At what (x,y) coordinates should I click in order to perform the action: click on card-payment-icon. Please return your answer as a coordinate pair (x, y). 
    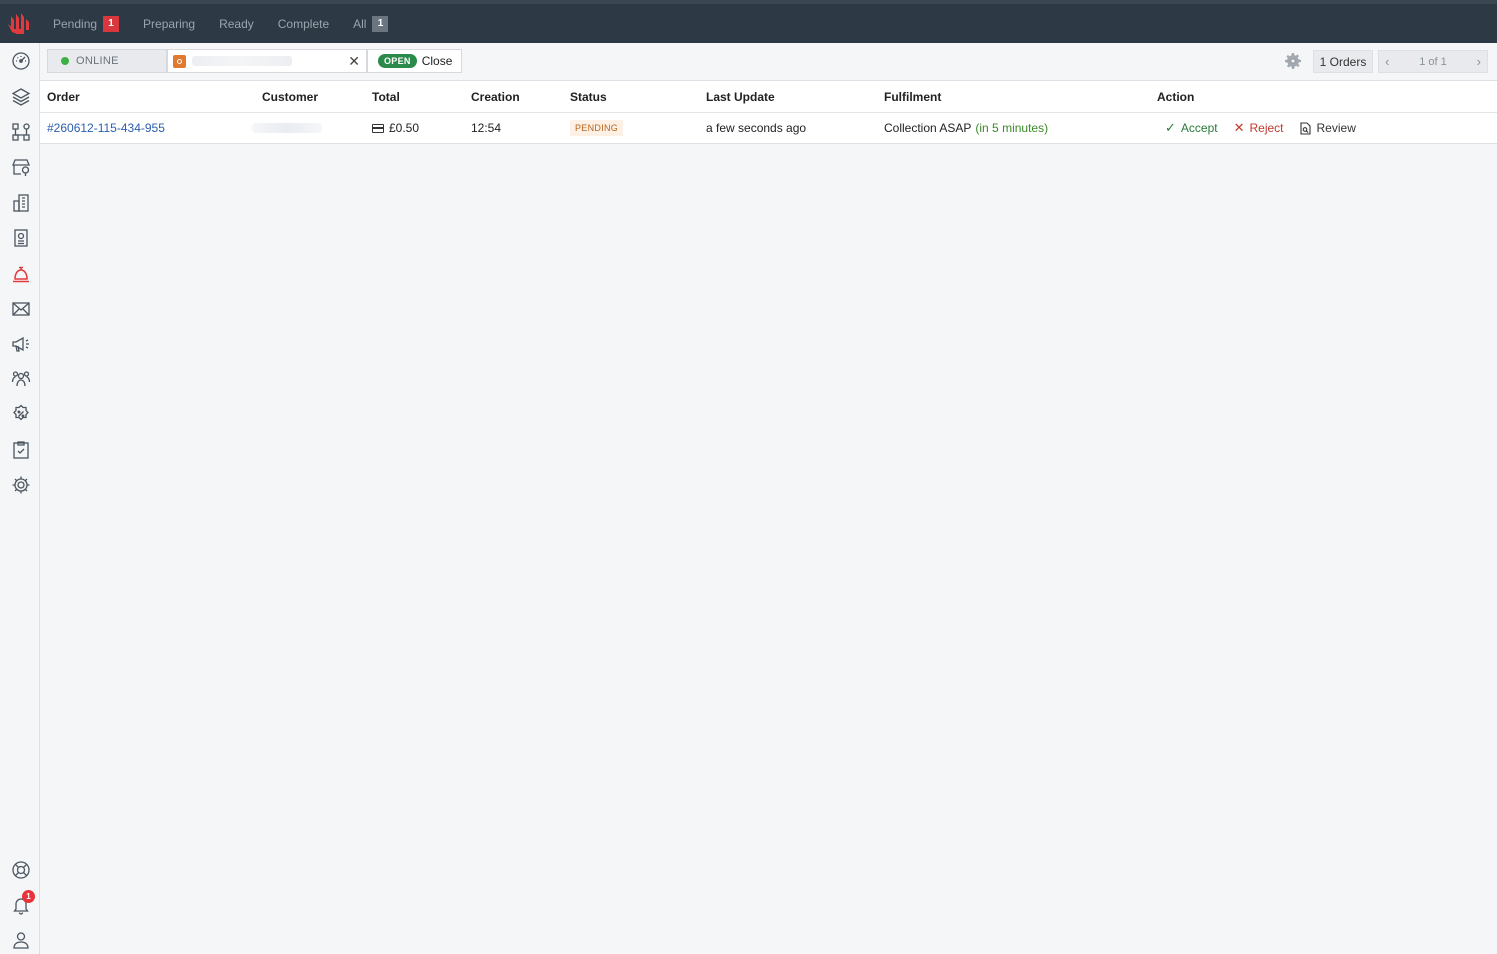
    Looking at the image, I should click on (378, 128).